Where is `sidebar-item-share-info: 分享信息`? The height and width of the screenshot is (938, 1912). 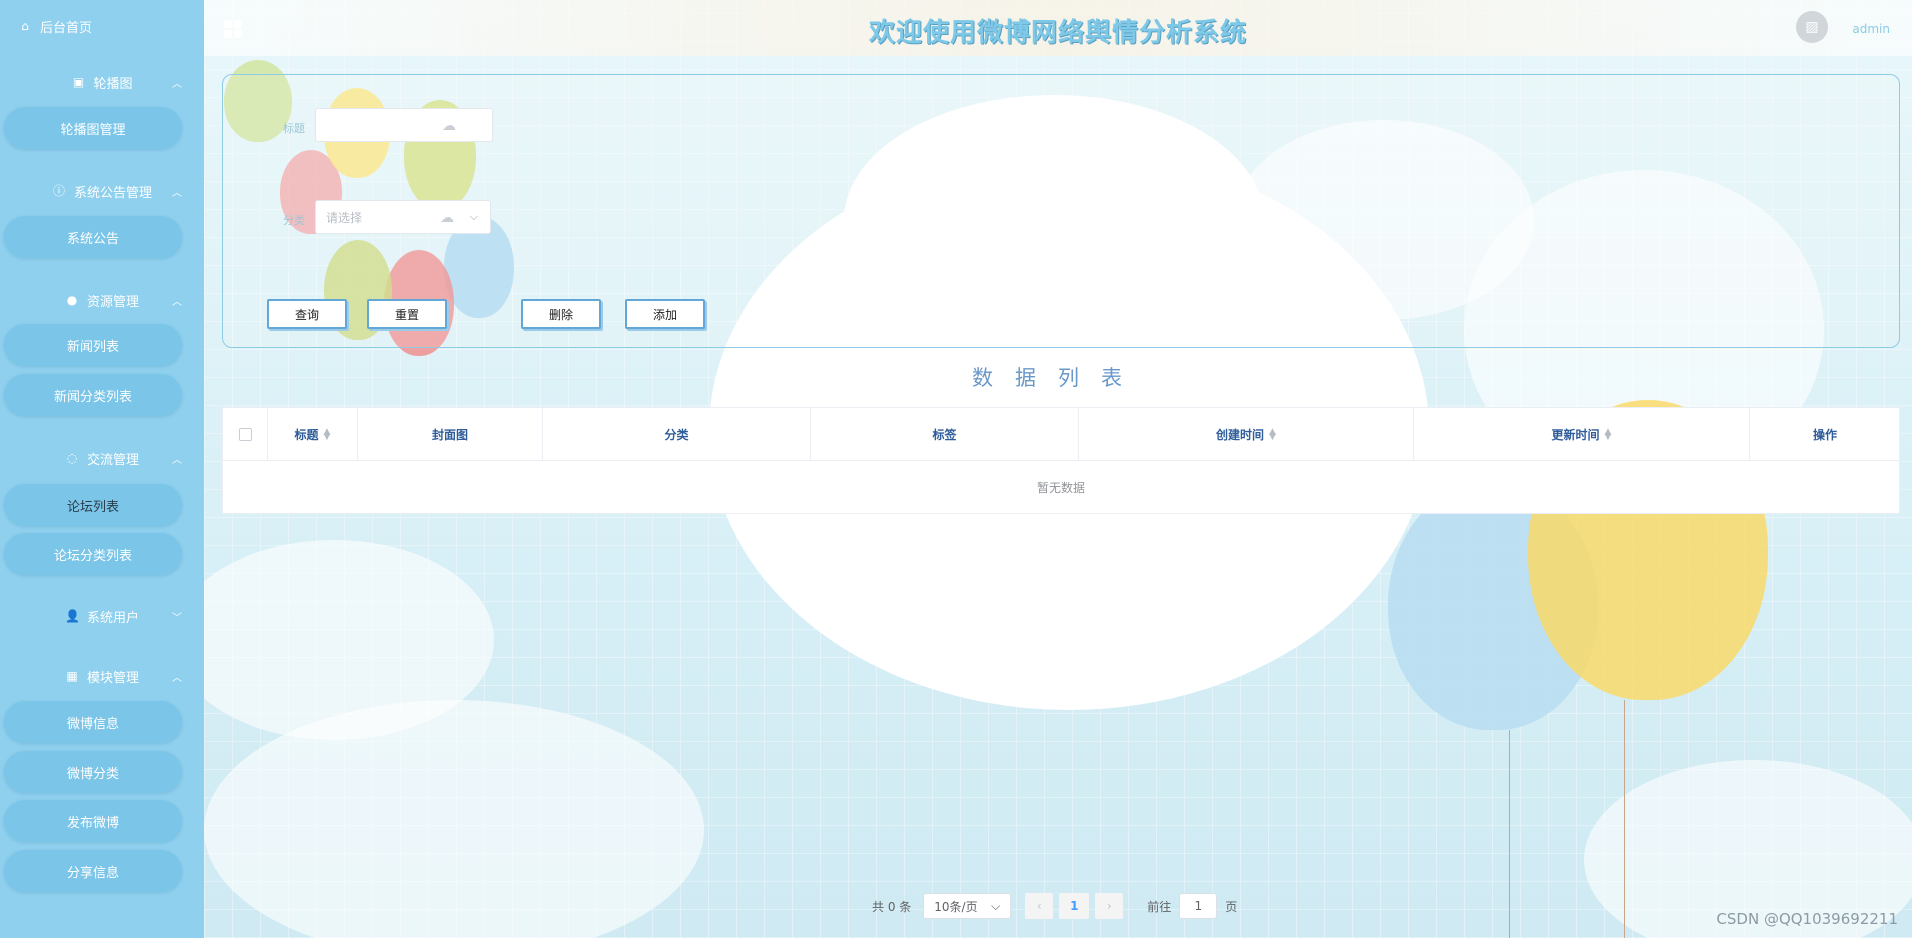
sidebar-item-share-info: 分享信息 is located at coordinates (93, 871).